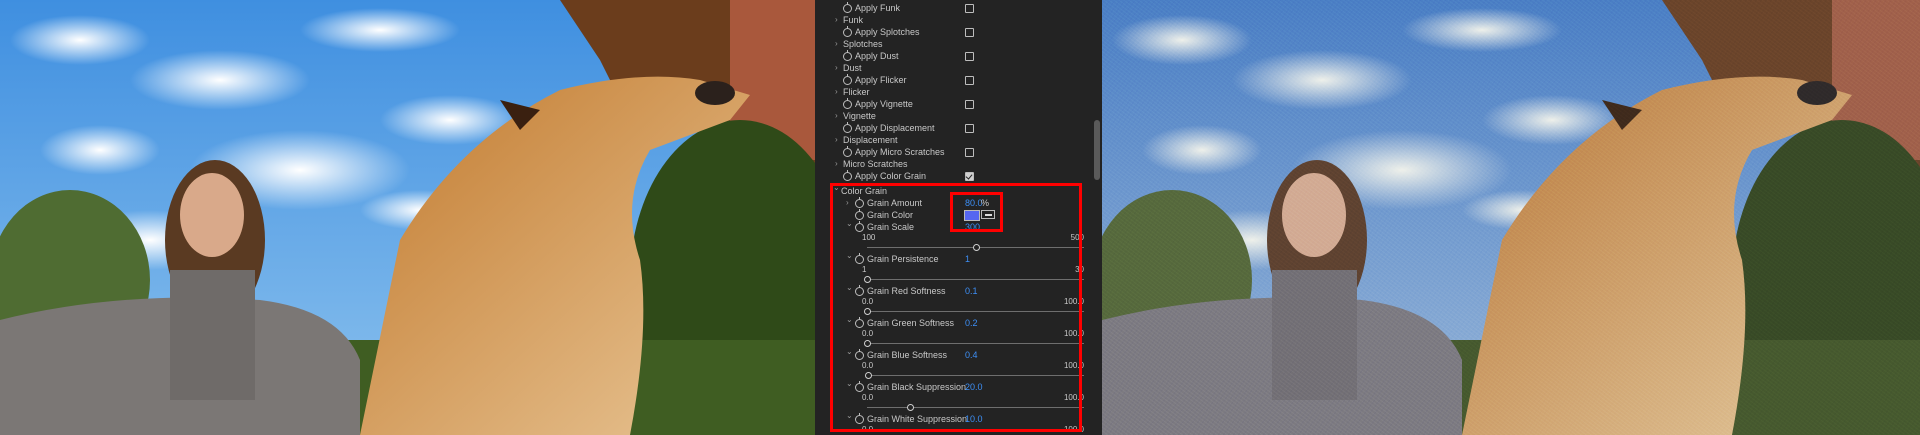 This screenshot has height=435, width=1920. I want to click on grain-black-suppression-slider, so click(975, 407).